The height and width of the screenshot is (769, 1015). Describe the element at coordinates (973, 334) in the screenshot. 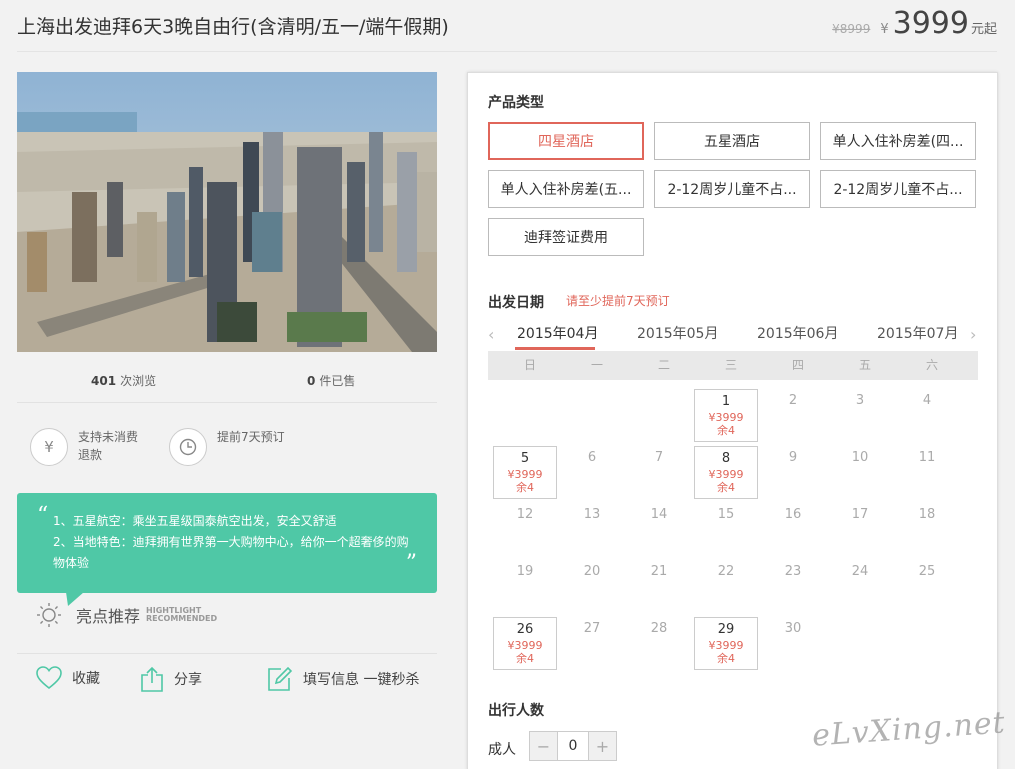

I see `chevron-right-icon: ›` at that location.